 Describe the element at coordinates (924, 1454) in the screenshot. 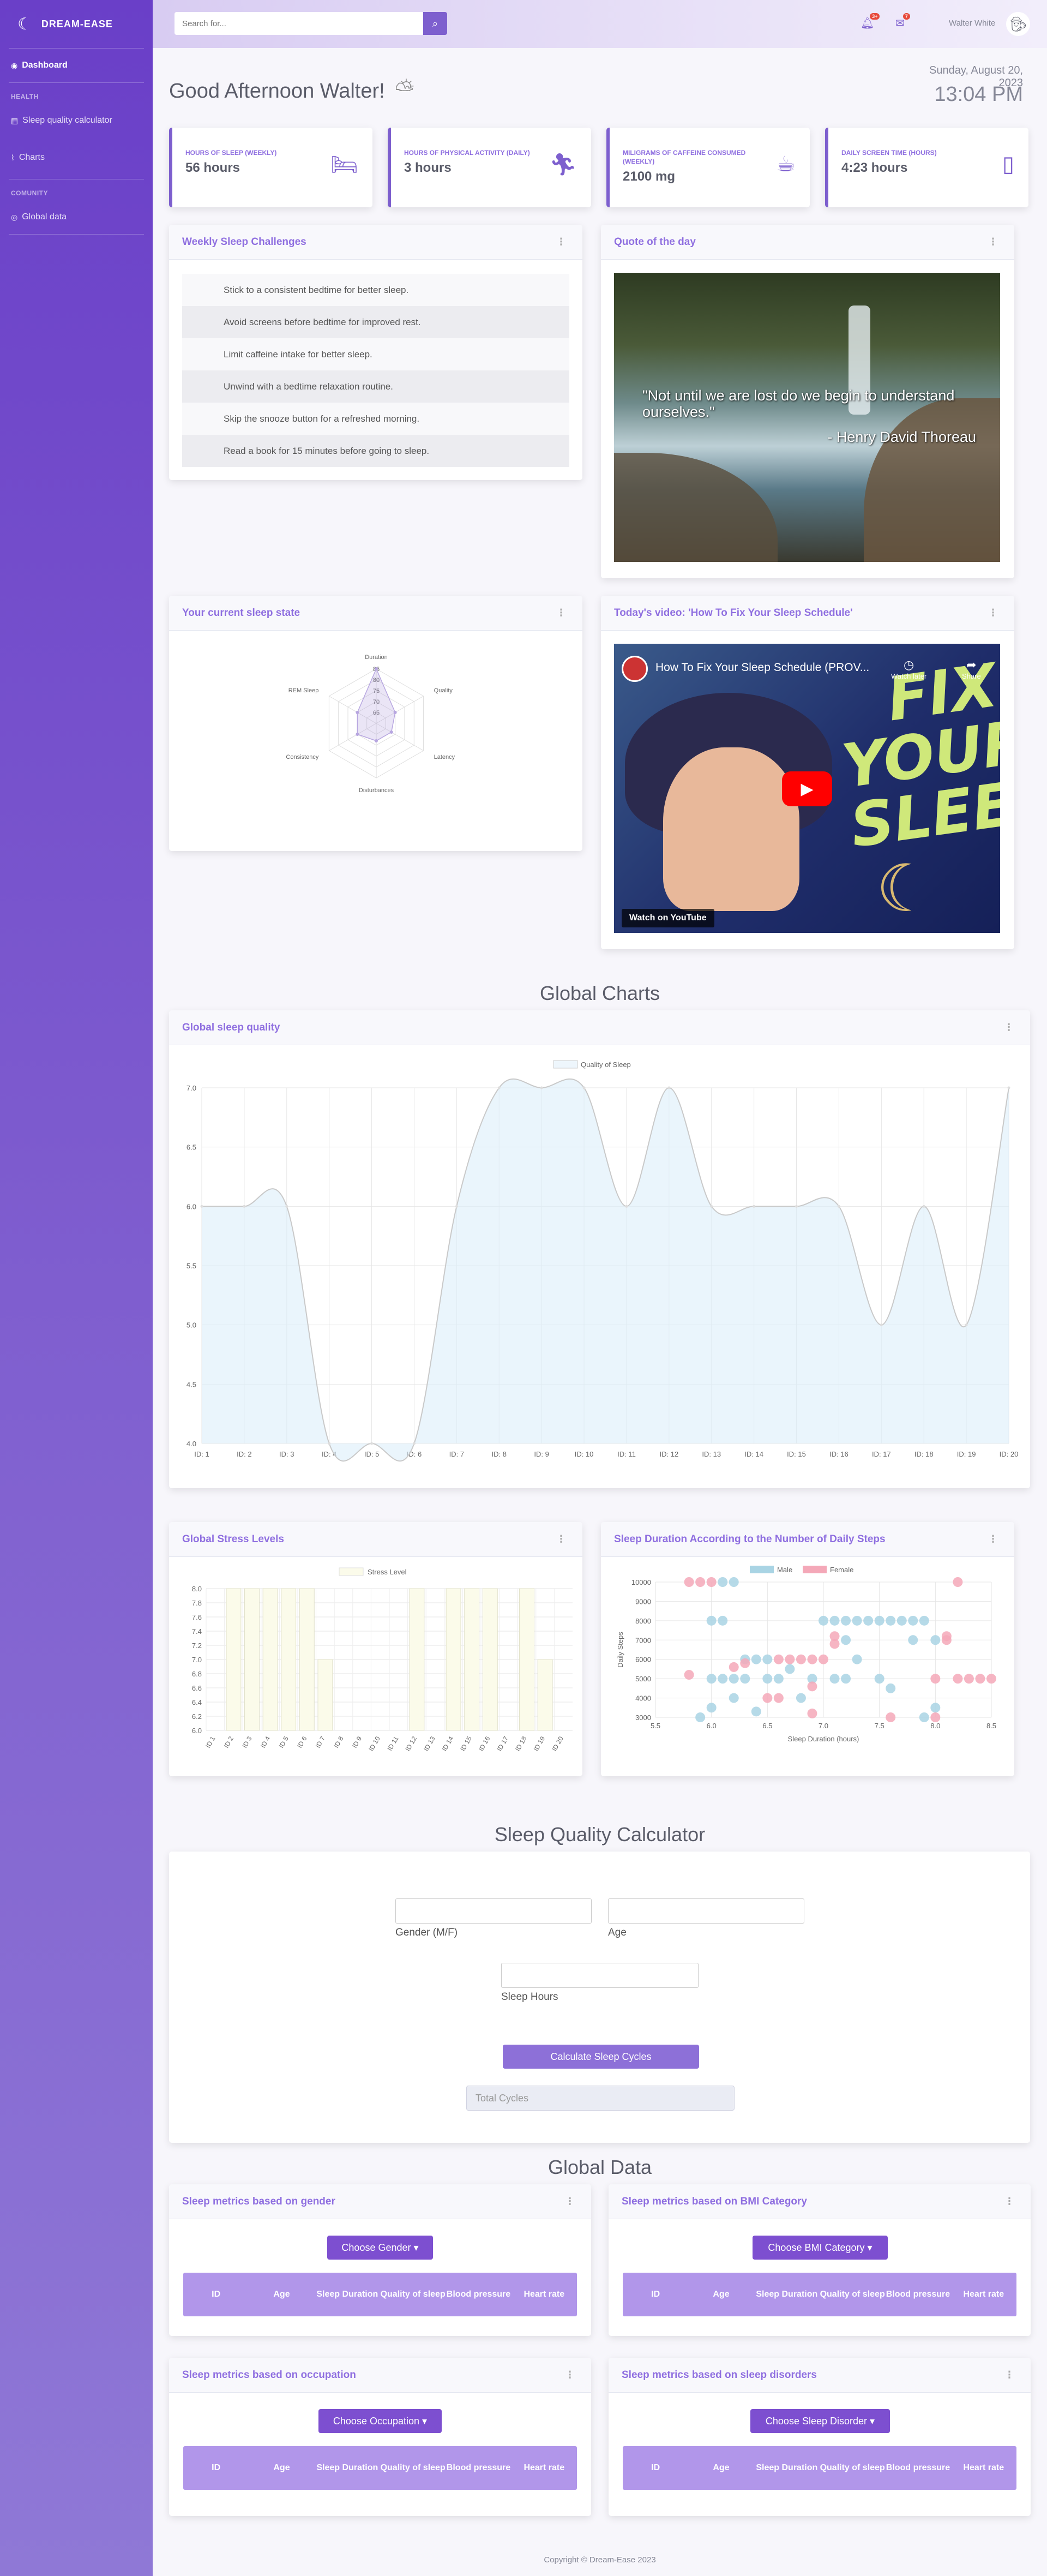

I see `x-tick-label: ID: 18` at that location.